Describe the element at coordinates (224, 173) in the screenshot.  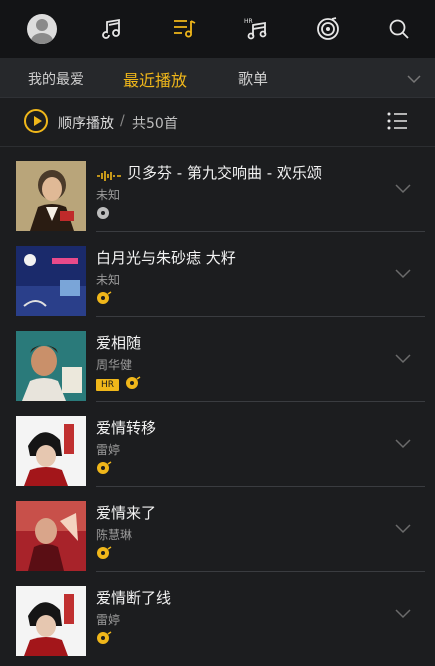
I see `song-title: 贝多芬 - 第九交响曲 - 欢乐颂` at that location.